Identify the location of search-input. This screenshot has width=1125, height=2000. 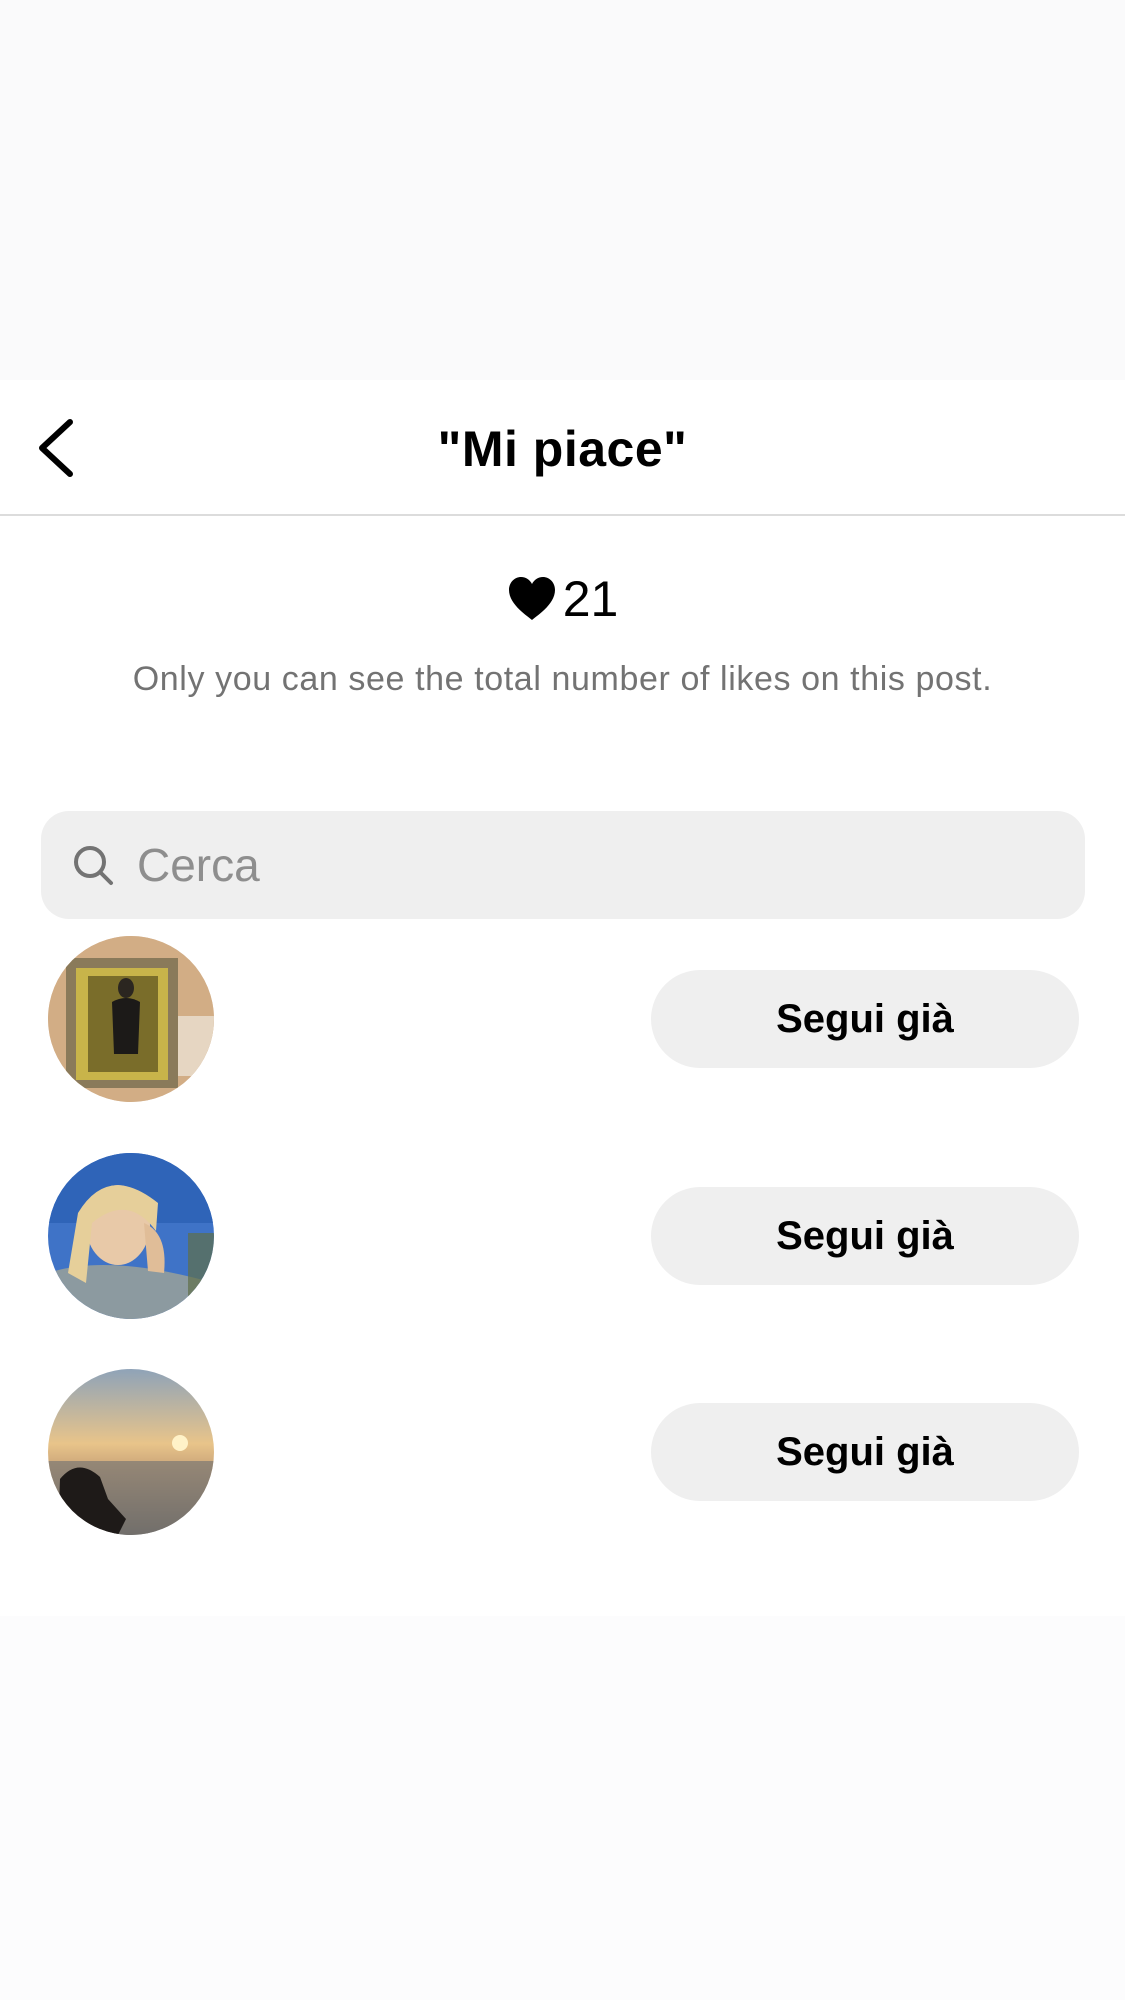
(567, 865).